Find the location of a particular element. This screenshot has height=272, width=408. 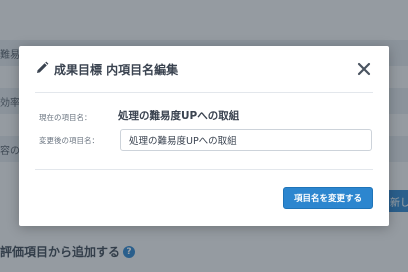

current-name-label: 現在の項目名： is located at coordinates (65, 117).